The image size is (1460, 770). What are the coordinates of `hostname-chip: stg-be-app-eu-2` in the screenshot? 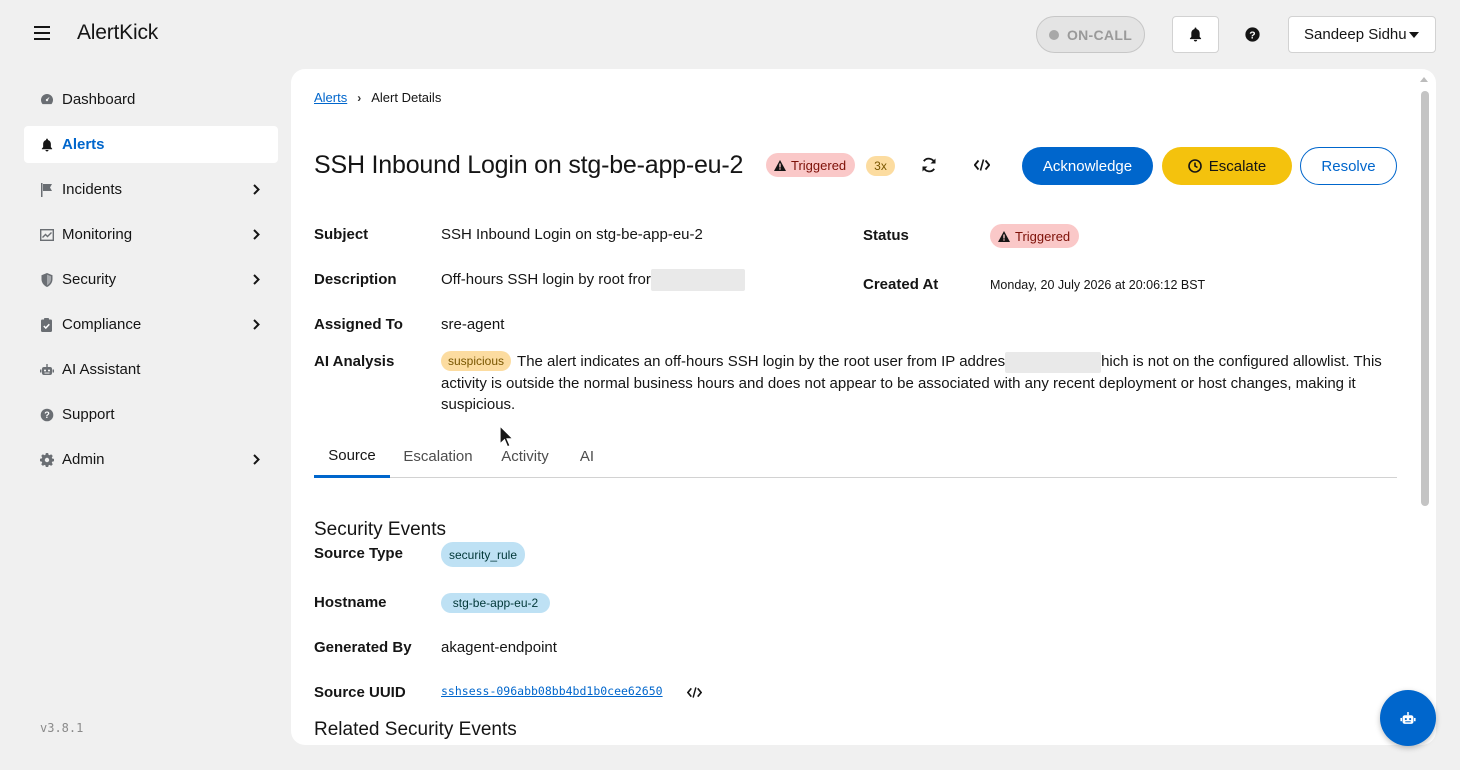 It's located at (495, 603).